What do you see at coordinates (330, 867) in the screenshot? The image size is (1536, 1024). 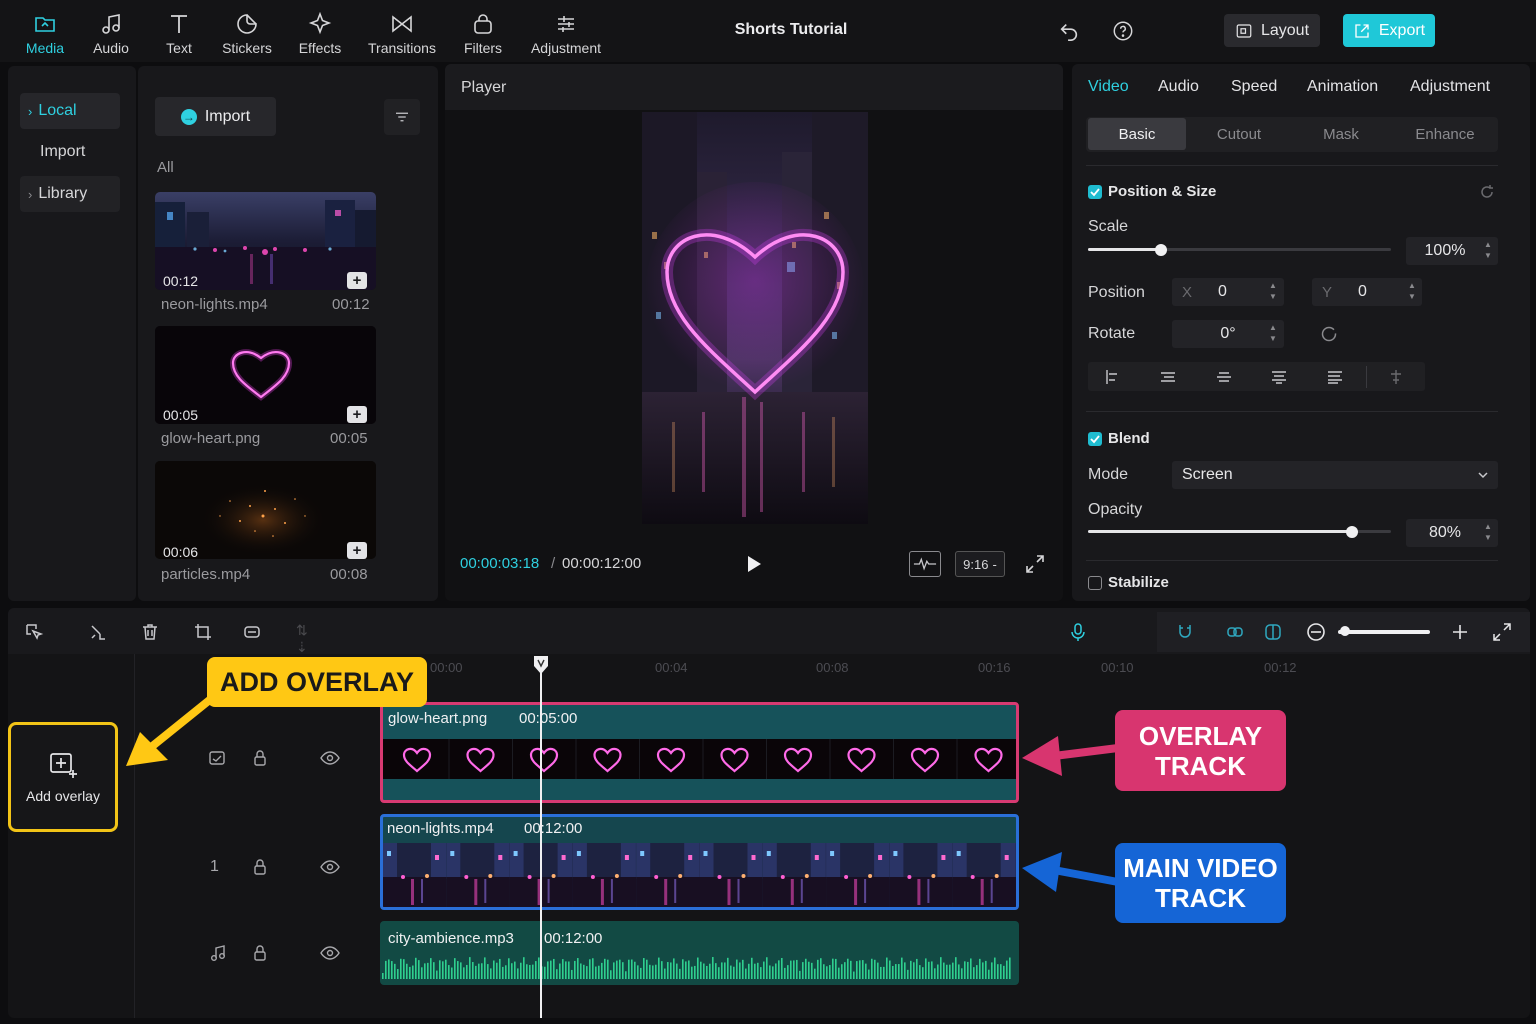 I see `main-track-visibility` at bounding box center [330, 867].